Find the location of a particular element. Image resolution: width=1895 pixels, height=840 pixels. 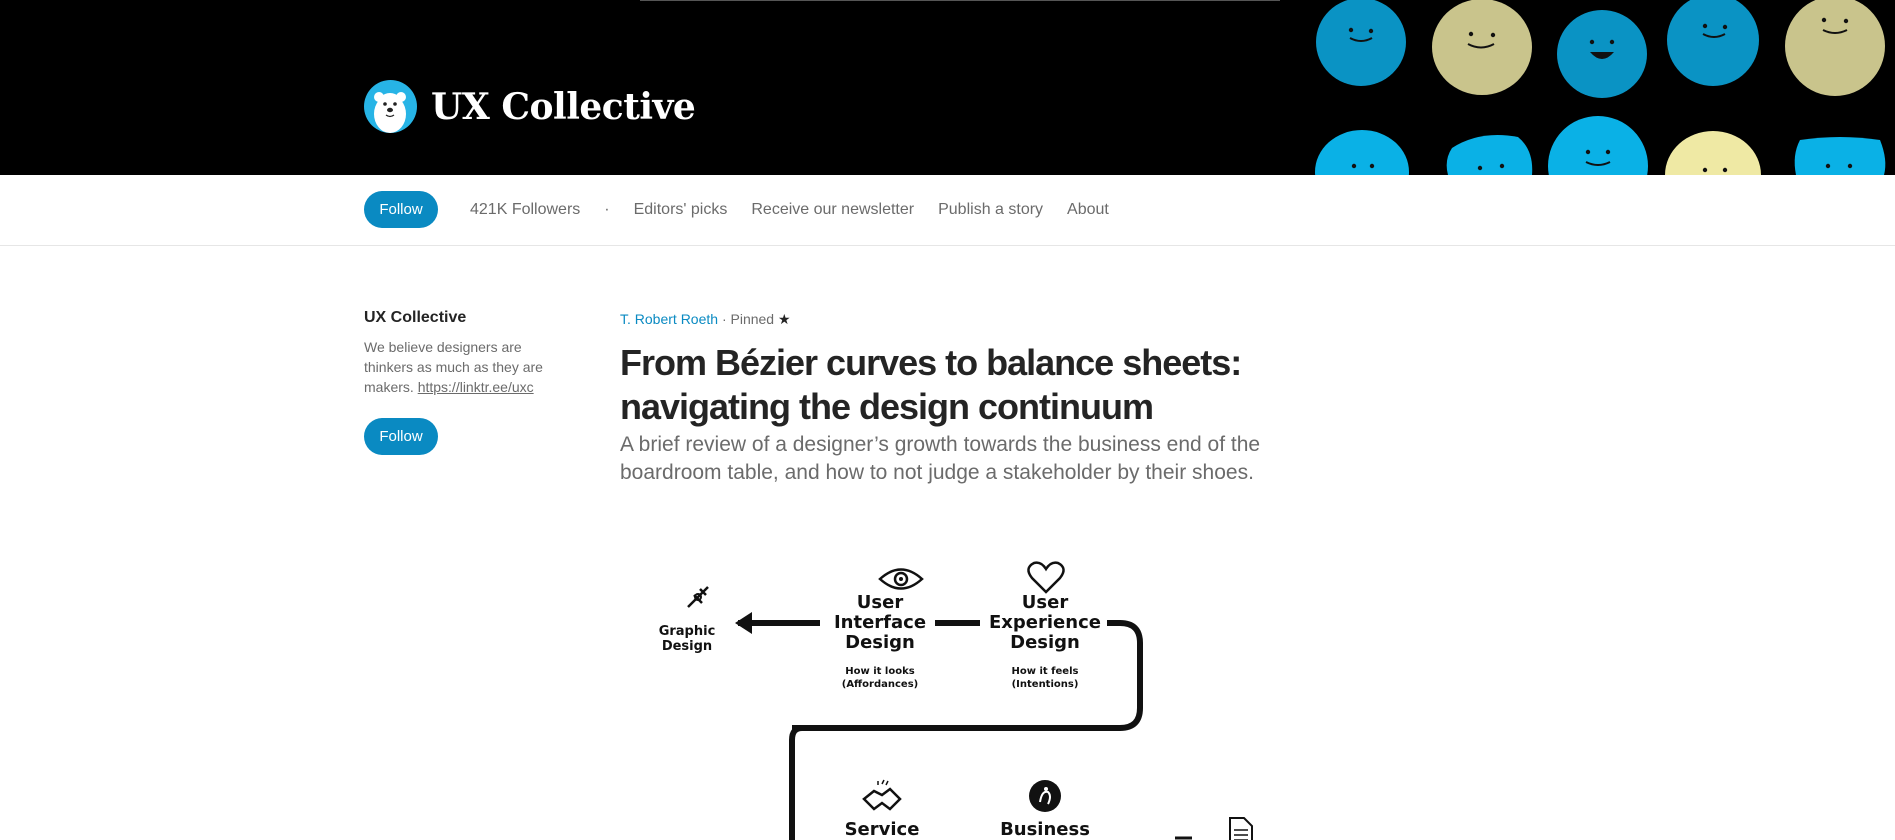

graphic-design-label-2: Design is located at coordinates (687, 646).